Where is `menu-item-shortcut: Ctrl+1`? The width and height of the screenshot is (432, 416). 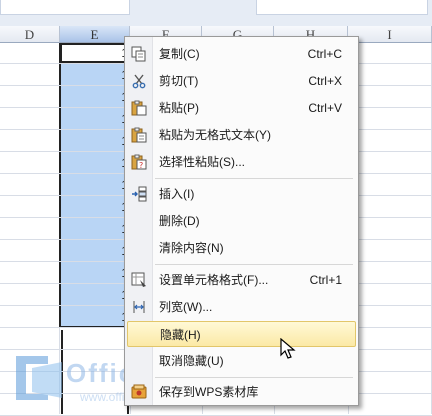
menu-item-shortcut: Ctrl+1 is located at coordinates (325, 280).